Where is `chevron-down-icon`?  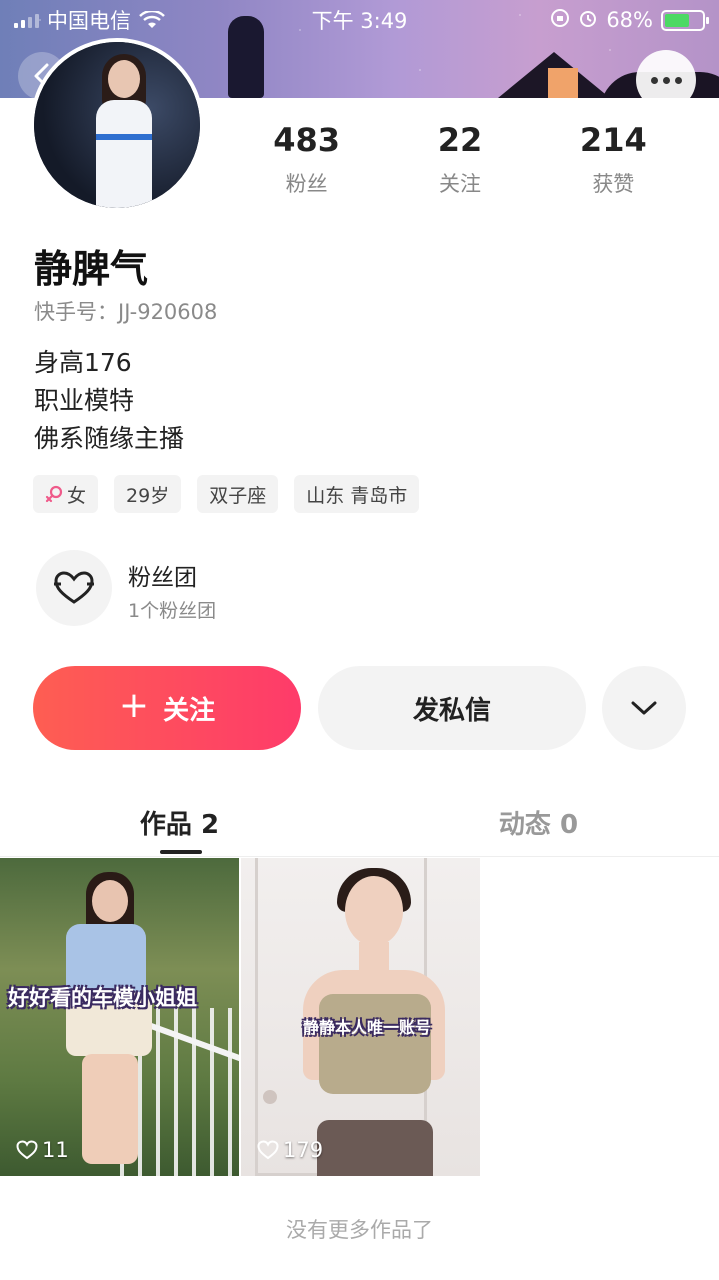
chevron-down-icon is located at coordinates (644, 708).